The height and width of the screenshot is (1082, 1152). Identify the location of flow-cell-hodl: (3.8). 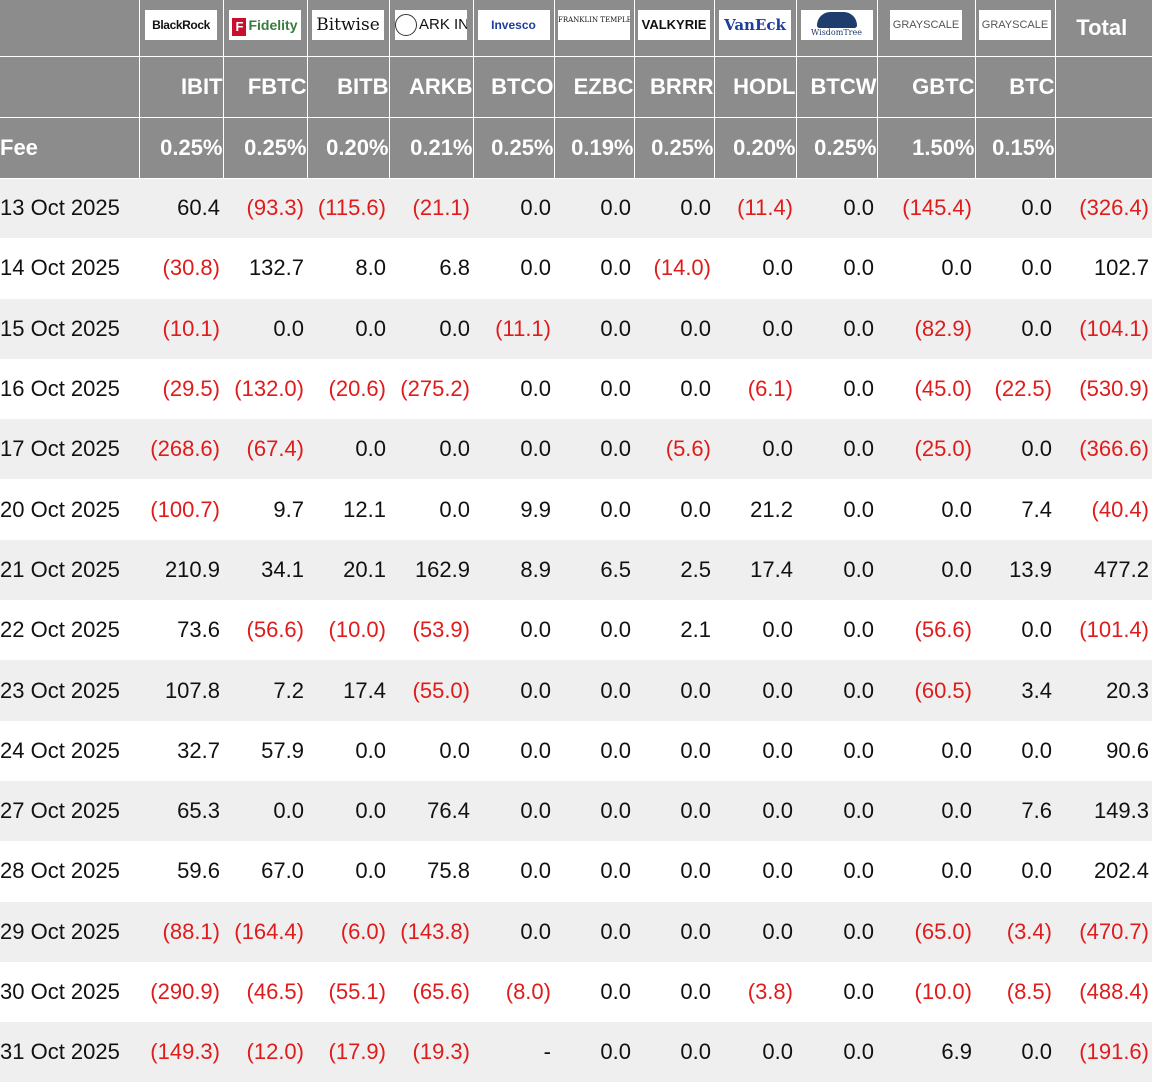
(770, 991).